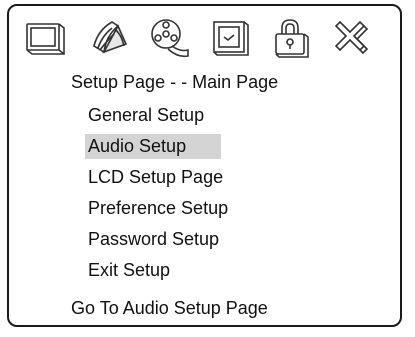  I want to click on menu-item-general-setup: General Setup, so click(153, 115).